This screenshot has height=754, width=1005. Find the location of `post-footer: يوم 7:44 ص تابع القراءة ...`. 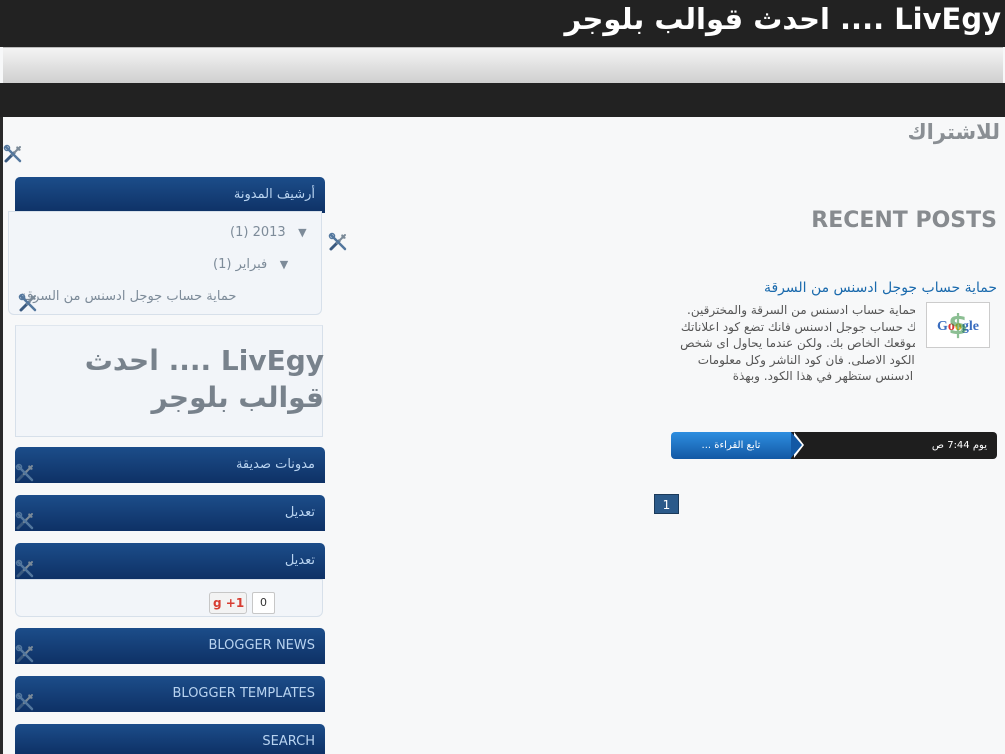

post-footer: يوم 7:44 ص تابع القراءة ... is located at coordinates (834, 445).